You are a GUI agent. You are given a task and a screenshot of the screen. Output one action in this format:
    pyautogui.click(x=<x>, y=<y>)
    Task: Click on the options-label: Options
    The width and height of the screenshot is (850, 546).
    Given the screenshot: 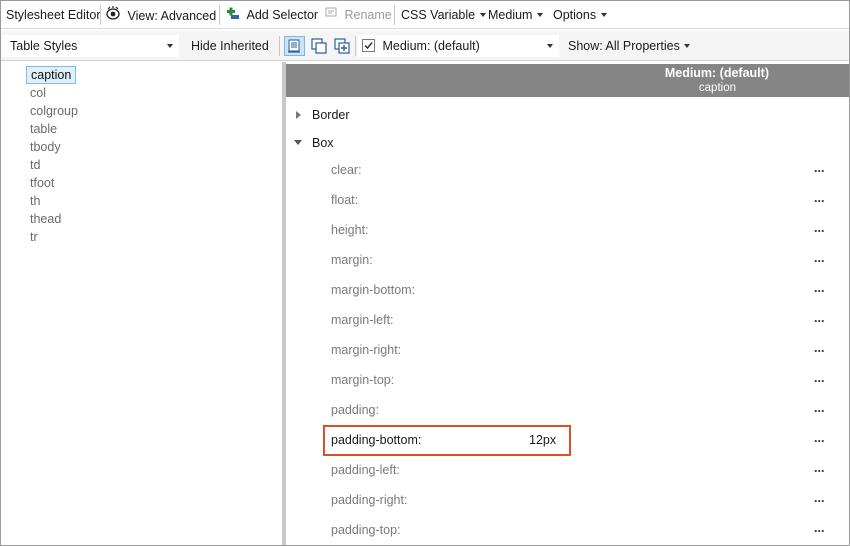 What is the action you would take?
    pyautogui.click(x=575, y=15)
    